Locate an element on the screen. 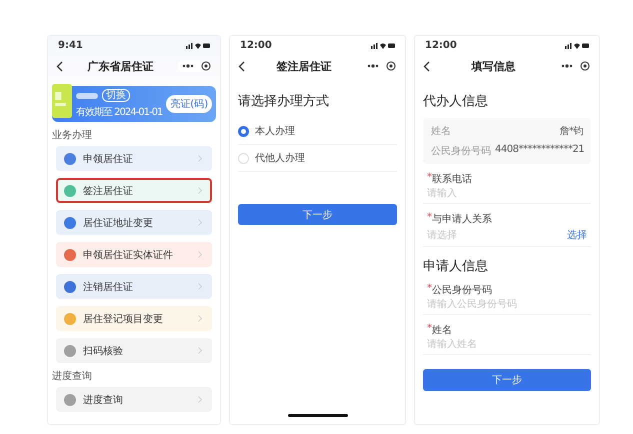  select-link: 选择 is located at coordinates (577, 235).